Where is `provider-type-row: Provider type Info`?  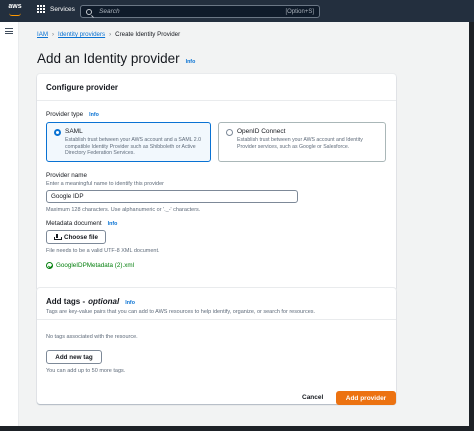
provider-type-row: Provider type Info is located at coordinates (72, 114).